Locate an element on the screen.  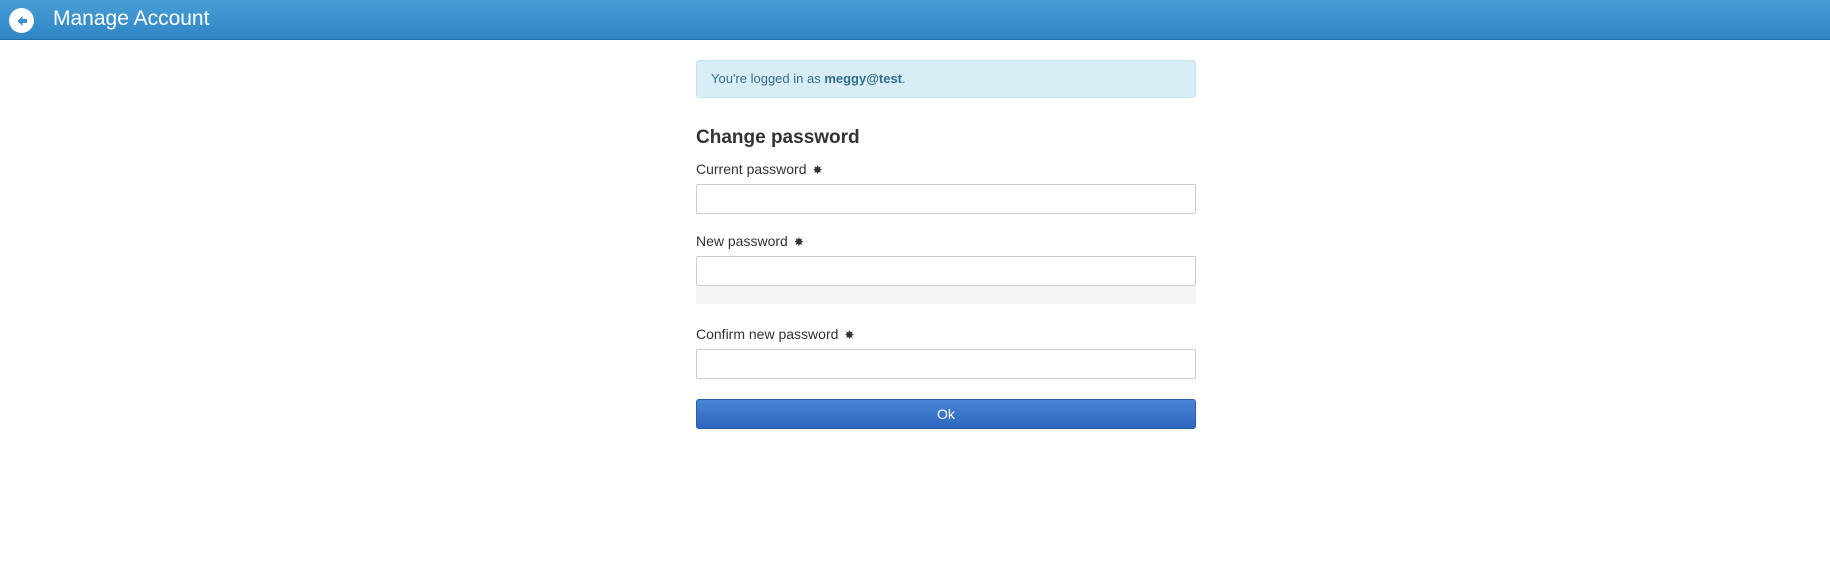
ok-button: Ok is located at coordinates (946, 414).